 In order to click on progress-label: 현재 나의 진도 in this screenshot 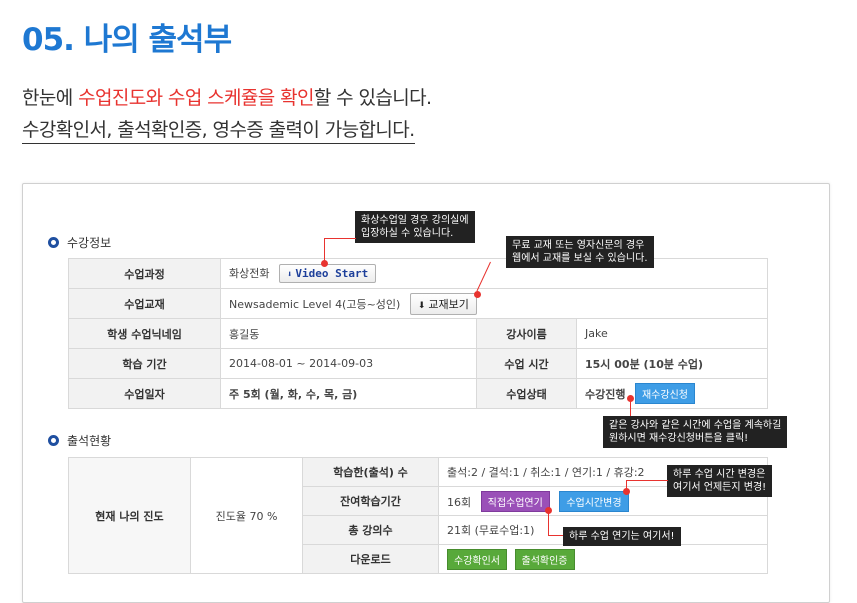, I will do `click(129, 515)`.